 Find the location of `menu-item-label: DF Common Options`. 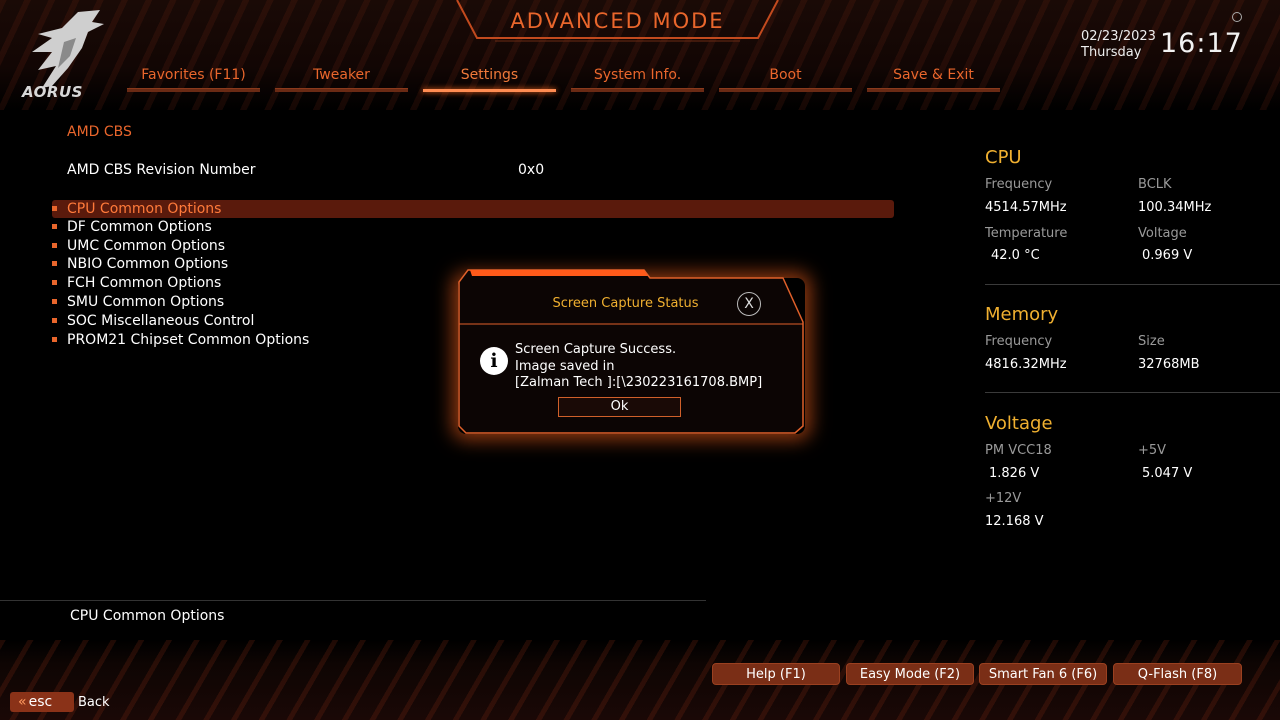

menu-item-label: DF Common Options is located at coordinates (139, 227).